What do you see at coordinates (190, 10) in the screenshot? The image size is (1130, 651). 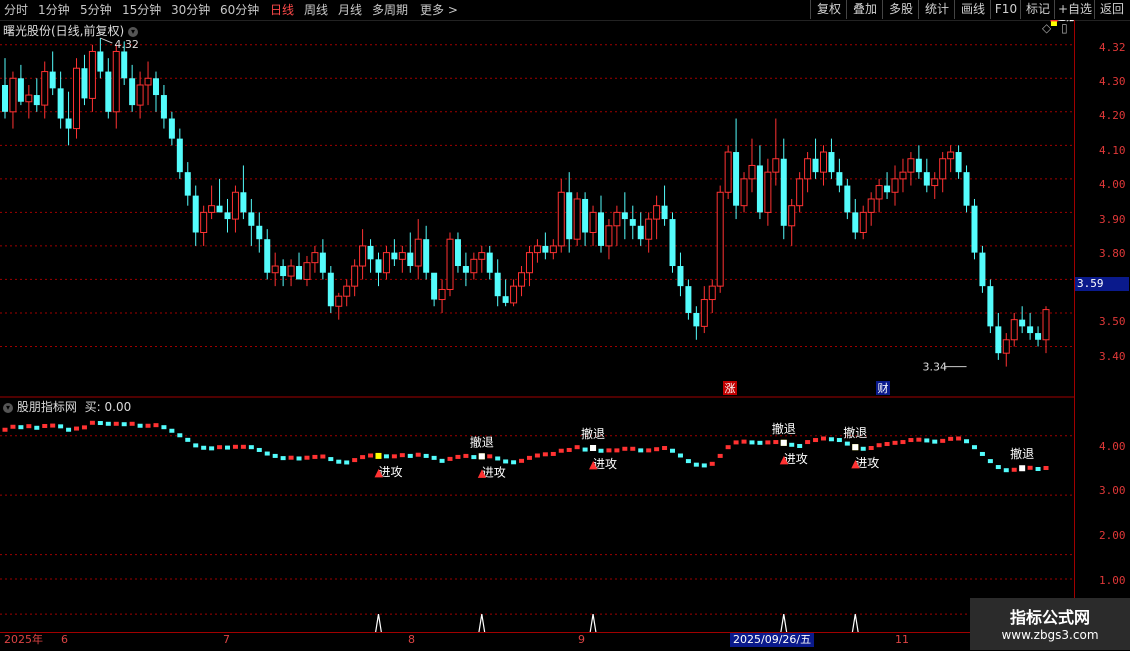 I see `timeframe-30min: 30分钟` at bounding box center [190, 10].